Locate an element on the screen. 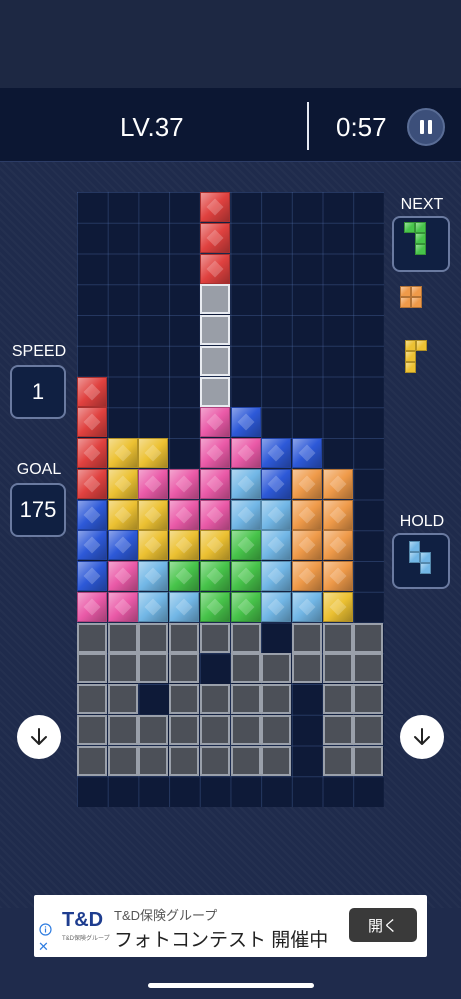  next-label: NEXT is located at coordinates (422, 204).